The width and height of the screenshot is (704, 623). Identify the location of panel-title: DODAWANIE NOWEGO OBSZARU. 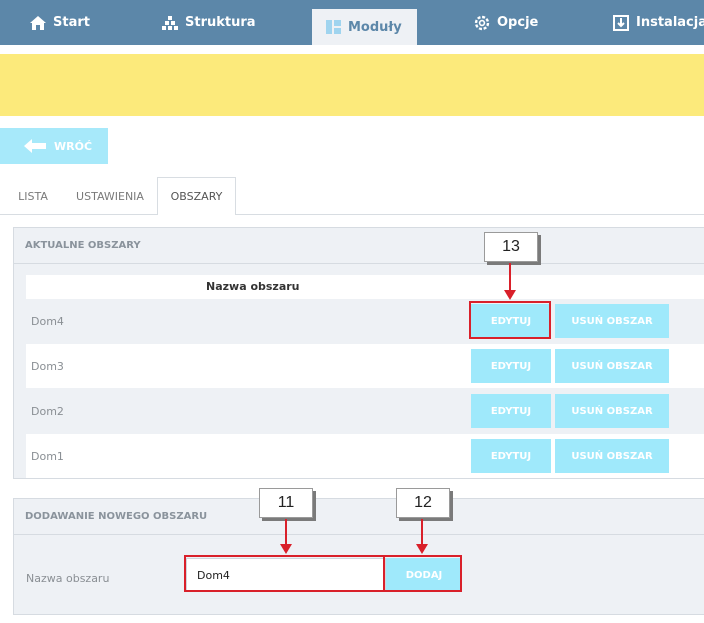
(359, 517).